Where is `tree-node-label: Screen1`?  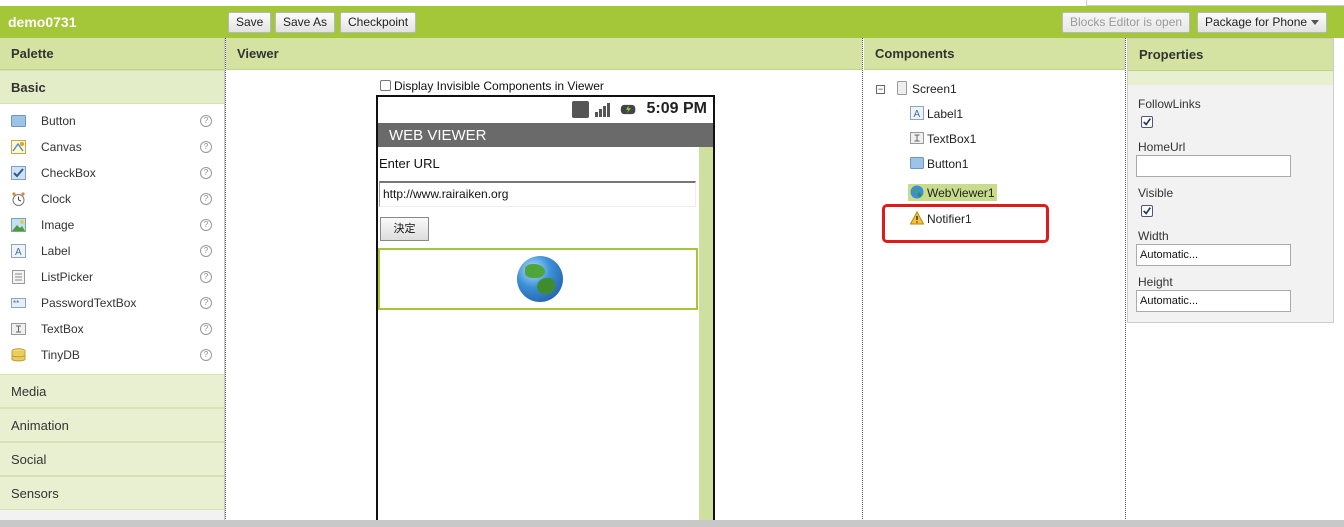 tree-node-label: Screen1 is located at coordinates (934, 89).